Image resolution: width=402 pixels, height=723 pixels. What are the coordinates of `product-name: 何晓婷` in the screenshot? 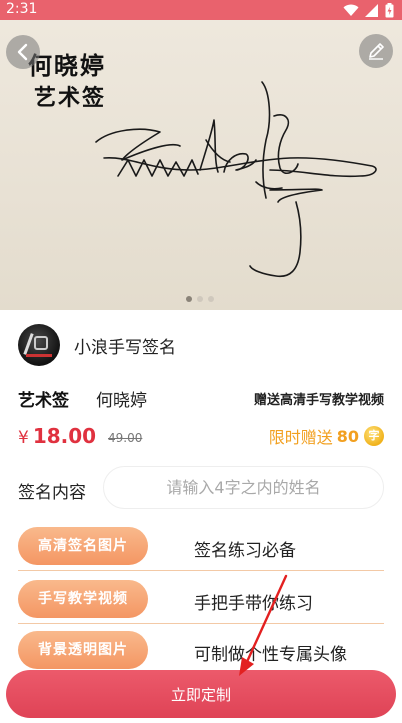 It's located at (121, 401).